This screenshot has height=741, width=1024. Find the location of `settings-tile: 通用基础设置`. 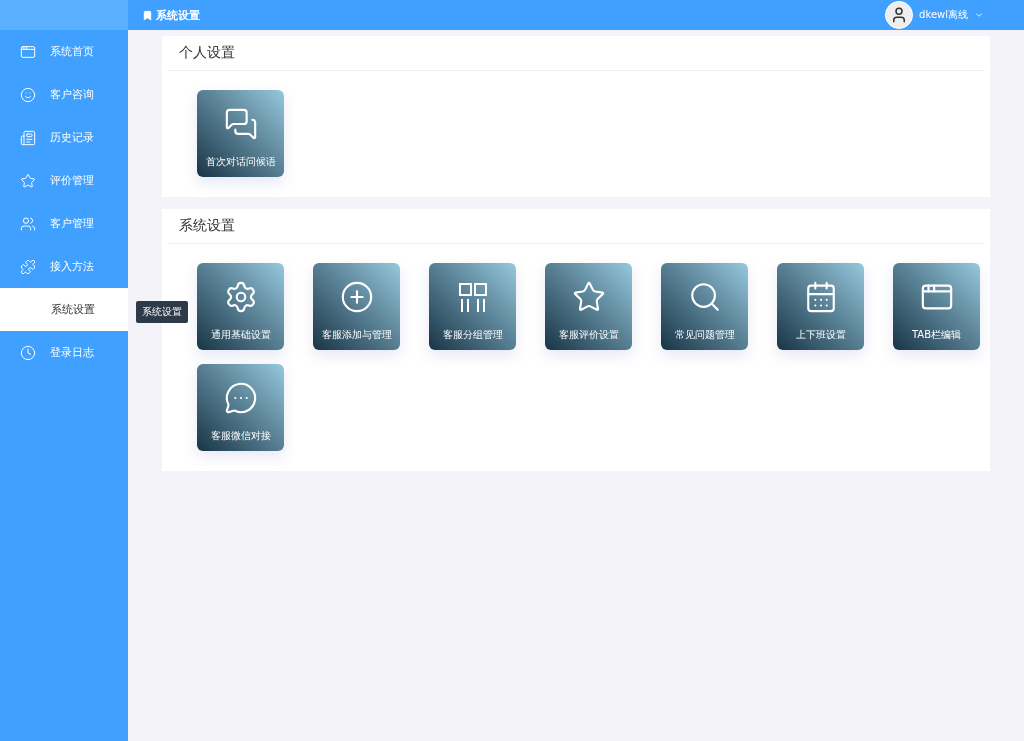

settings-tile: 通用基础设置 is located at coordinates (240, 306).